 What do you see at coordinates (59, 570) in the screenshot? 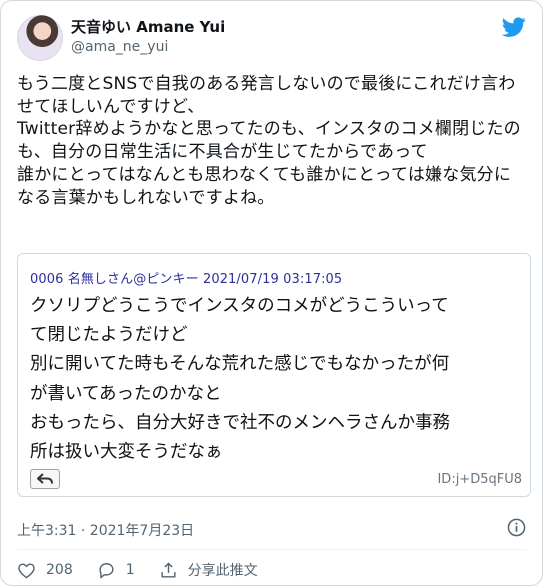
I see `like-count: 208` at bounding box center [59, 570].